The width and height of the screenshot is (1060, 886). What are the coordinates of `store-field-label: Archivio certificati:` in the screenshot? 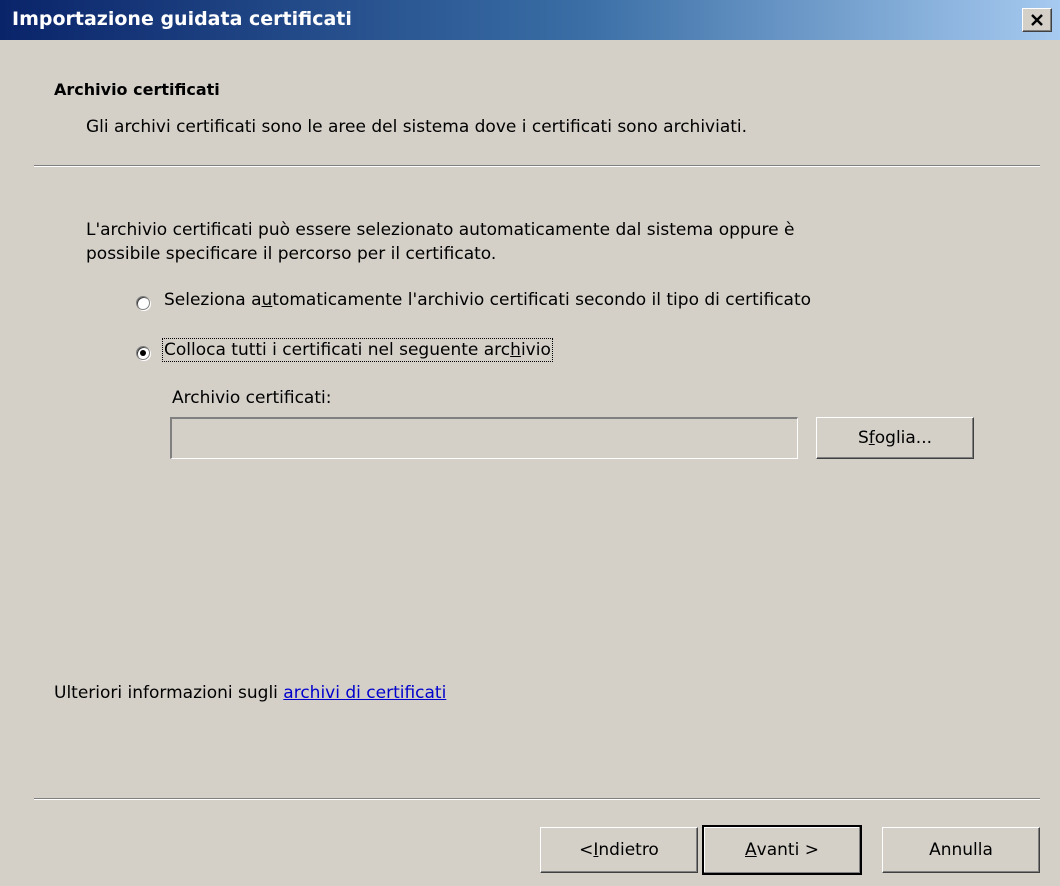 It's located at (252, 398).